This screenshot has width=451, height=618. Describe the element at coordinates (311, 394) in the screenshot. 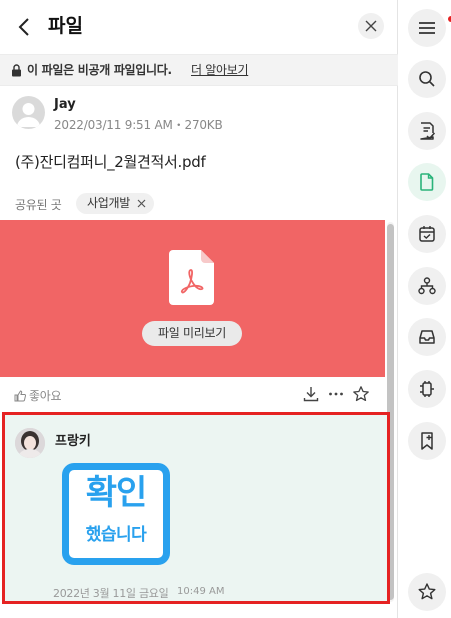

I see `download-icon` at that location.